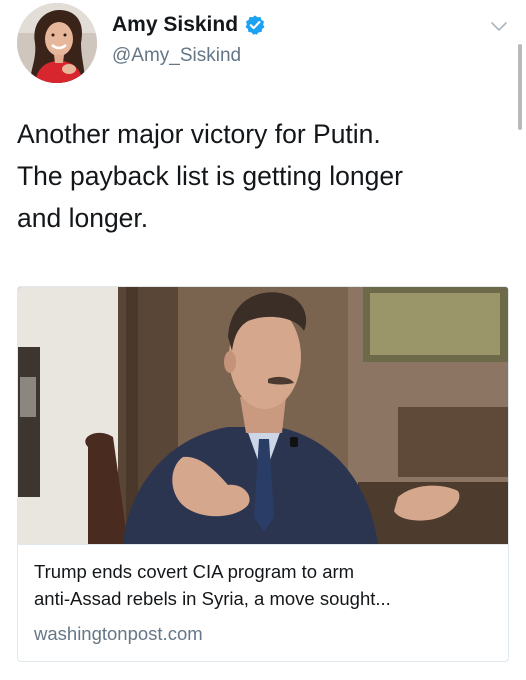 Image resolution: width=526 pixels, height=680 pixels. I want to click on tweet-text-line: Another major victory for Putin., so click(199, 134).